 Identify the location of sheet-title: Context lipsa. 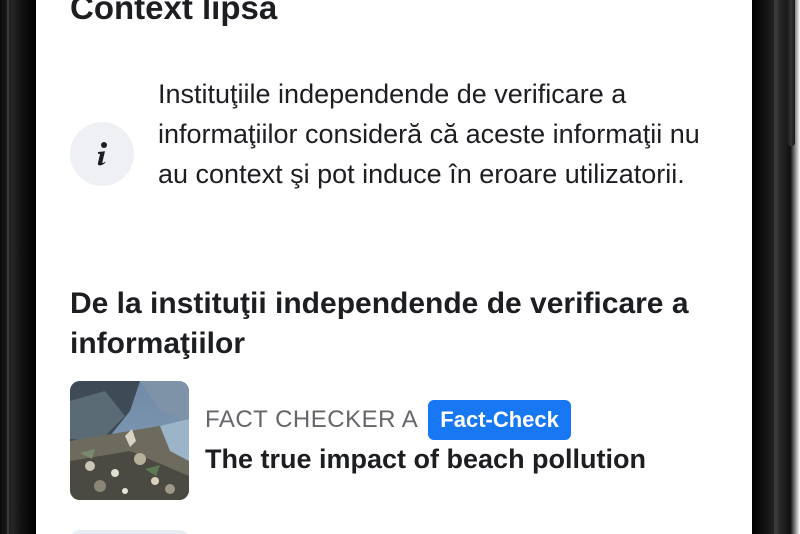
(174, 13).